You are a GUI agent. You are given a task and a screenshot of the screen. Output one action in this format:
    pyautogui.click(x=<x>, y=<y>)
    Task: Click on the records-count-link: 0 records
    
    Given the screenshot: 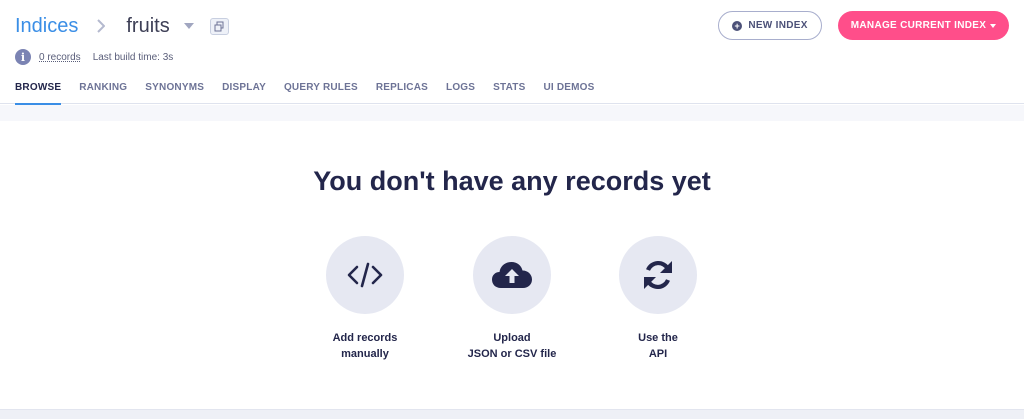 What is the action you would take?
    pyautogui.click(x=60, y=57)
    